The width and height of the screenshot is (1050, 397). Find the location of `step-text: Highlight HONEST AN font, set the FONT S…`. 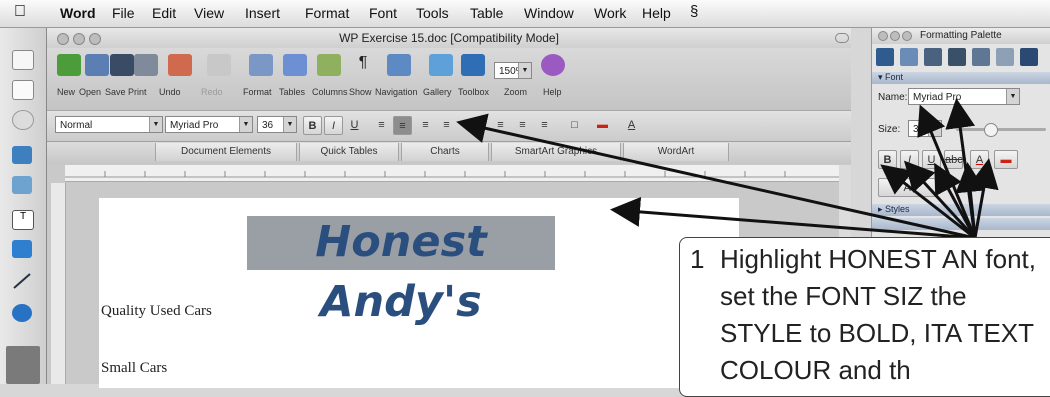

step-text: Highlight HONEST AN font, set the FONT S… is located at coordinates (878, 314).